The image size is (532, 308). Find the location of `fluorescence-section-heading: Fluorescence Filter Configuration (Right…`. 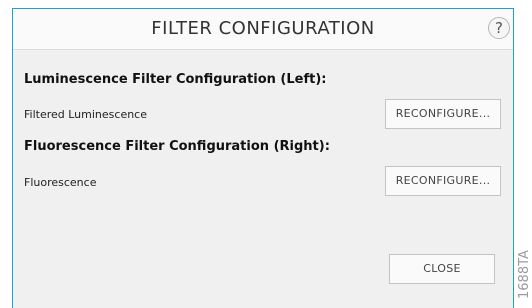

fluorescence-section-heading: Fluorescence Filter Configuration (Right… is located at coordinates (177, 146).